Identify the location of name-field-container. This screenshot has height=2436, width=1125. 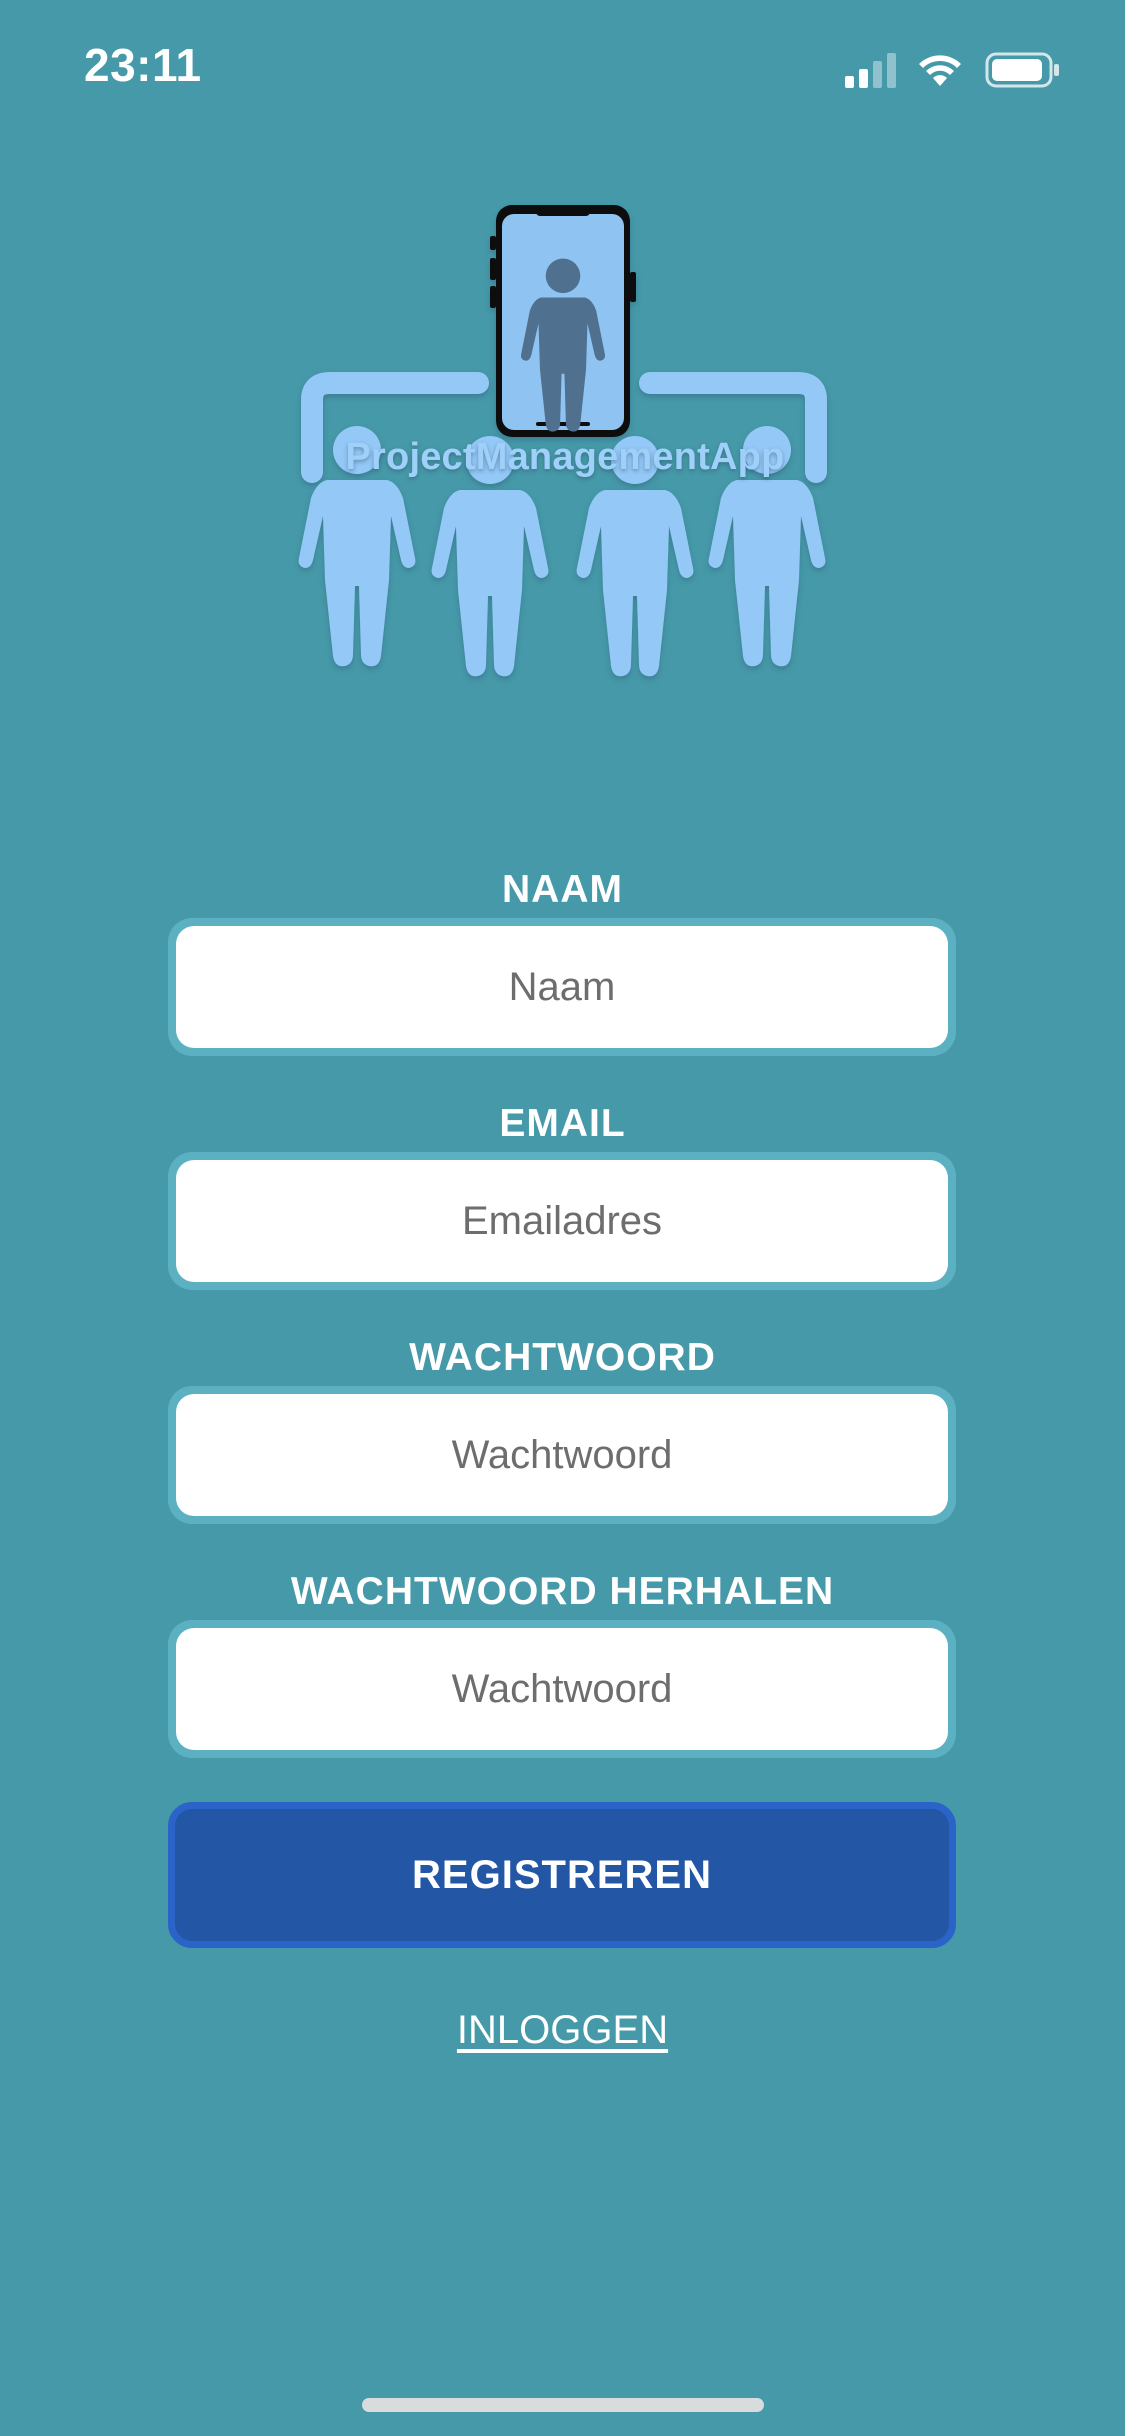
(562, 987).